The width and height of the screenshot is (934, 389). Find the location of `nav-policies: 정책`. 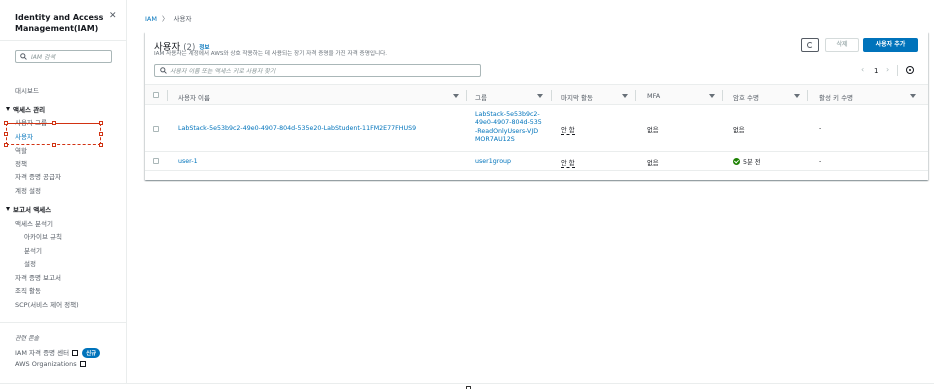

nav-policies: 정책 is located at coordinates (21, 163).